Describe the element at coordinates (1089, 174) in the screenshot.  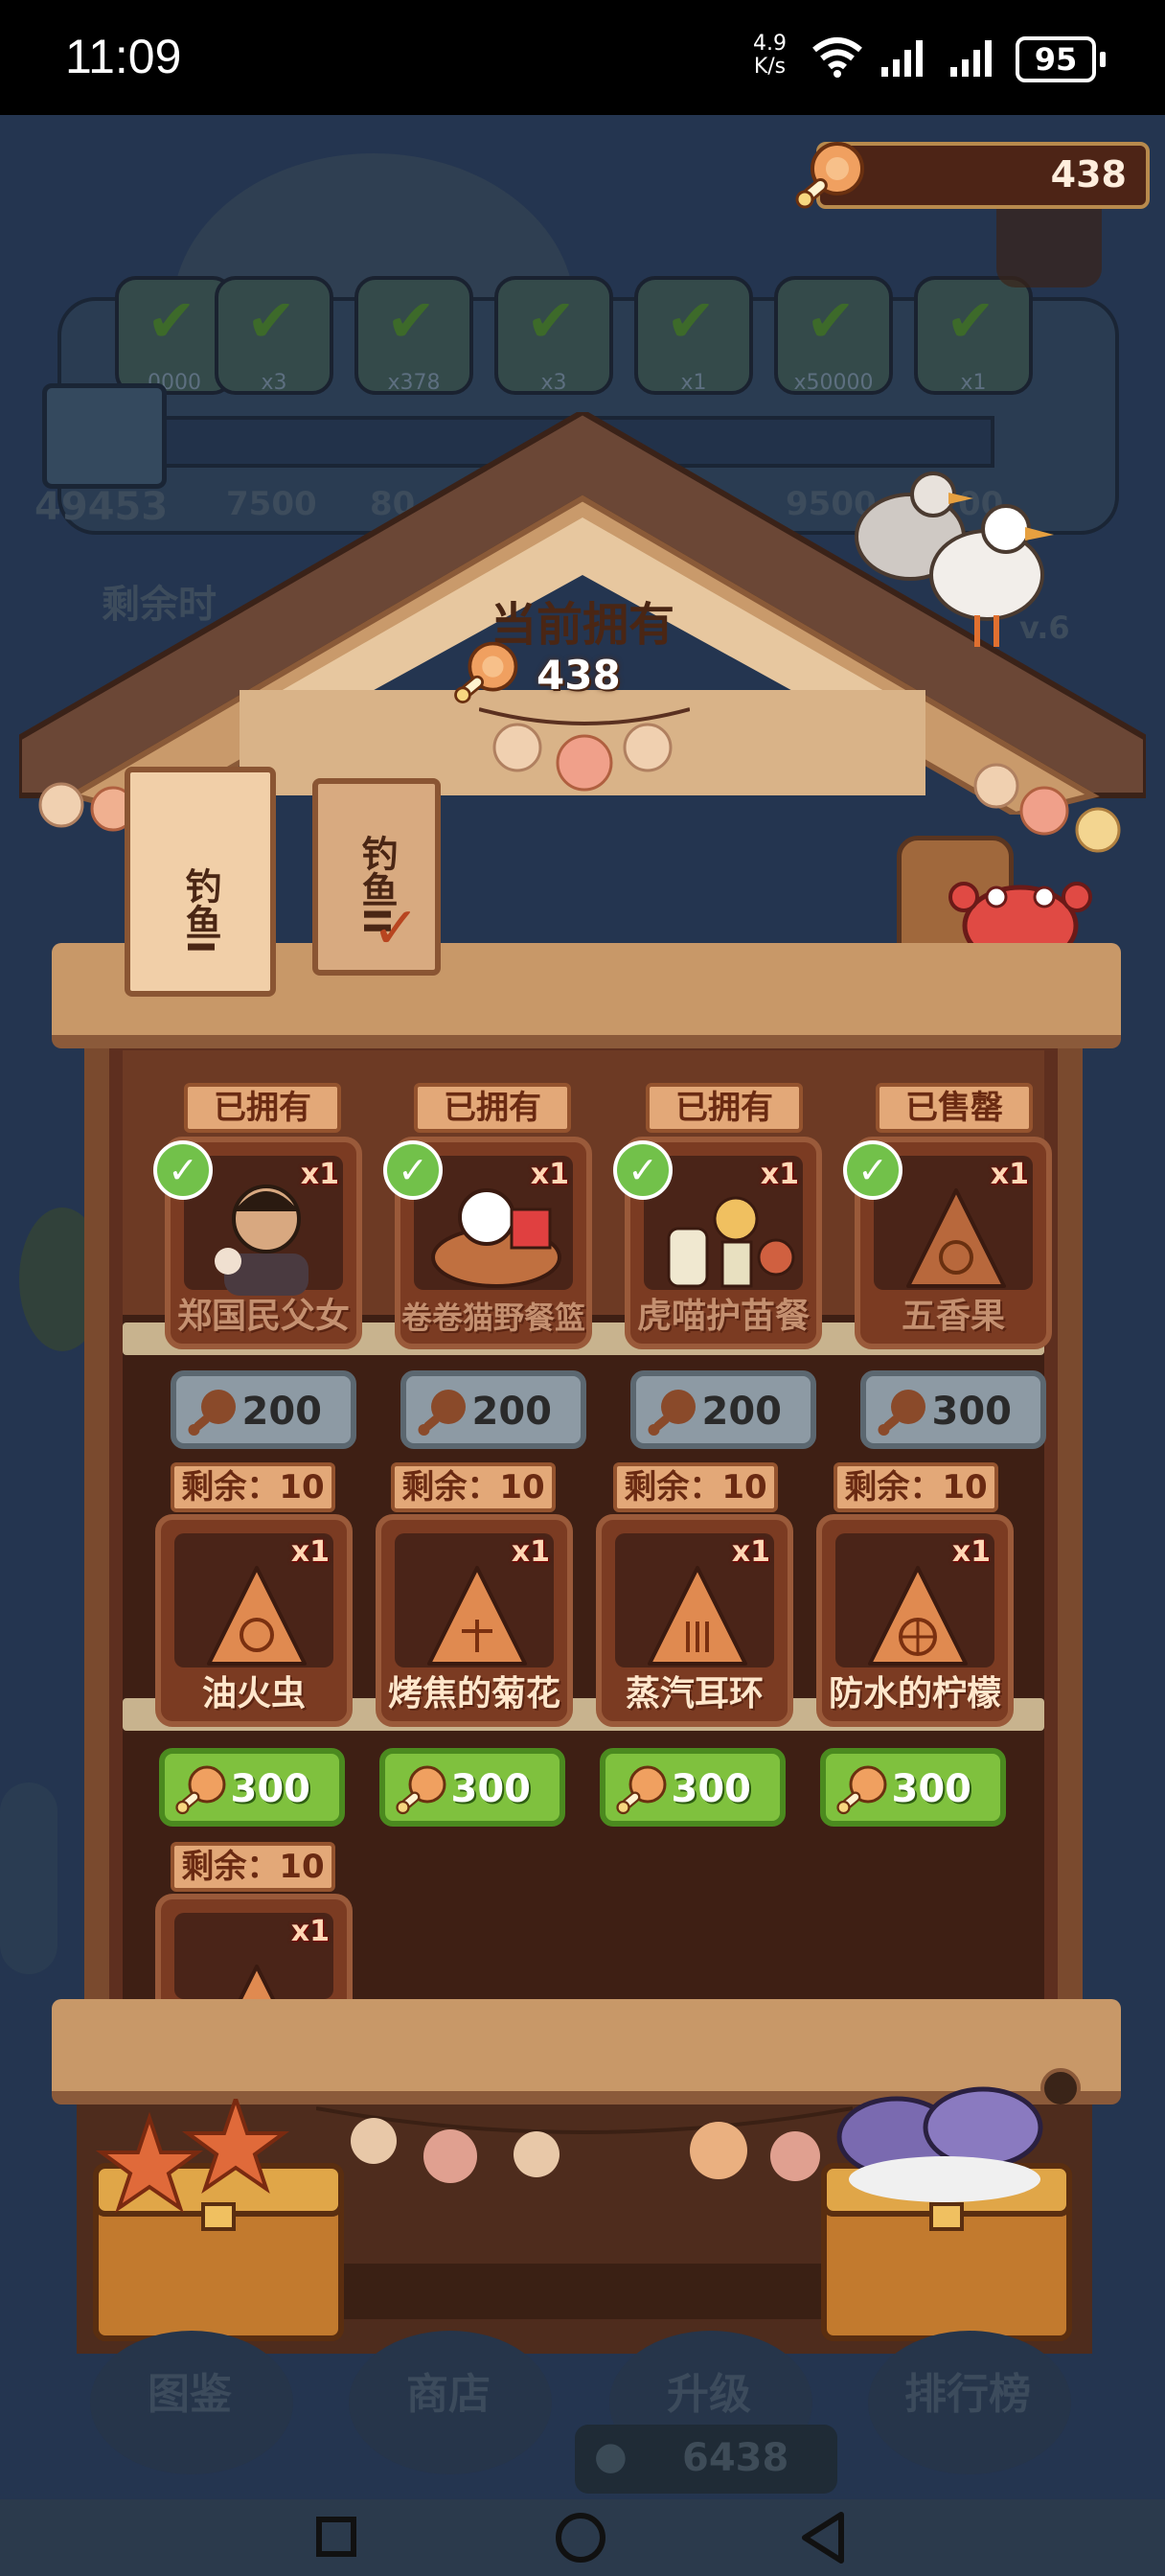
I see `top-currency-amount: 438` at that location.